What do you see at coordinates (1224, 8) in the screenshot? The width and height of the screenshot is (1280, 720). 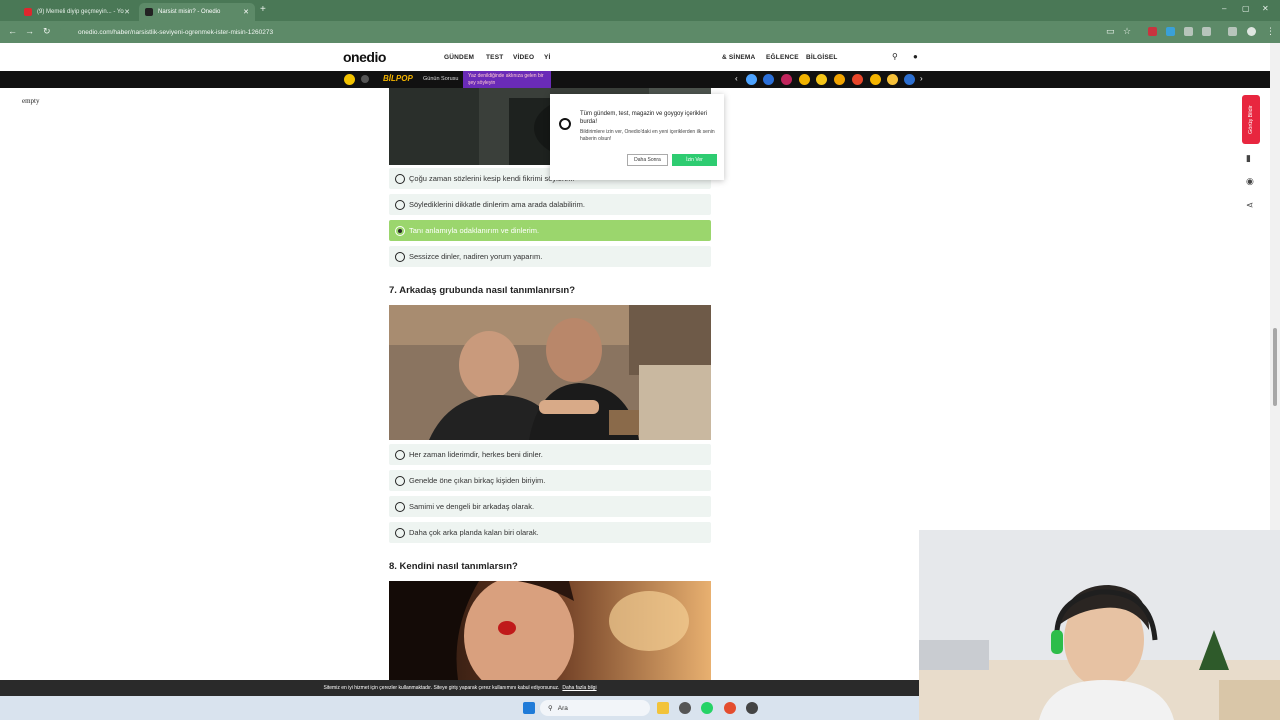 I see `minimize-icon: –` at bounding box center [1224, 8].